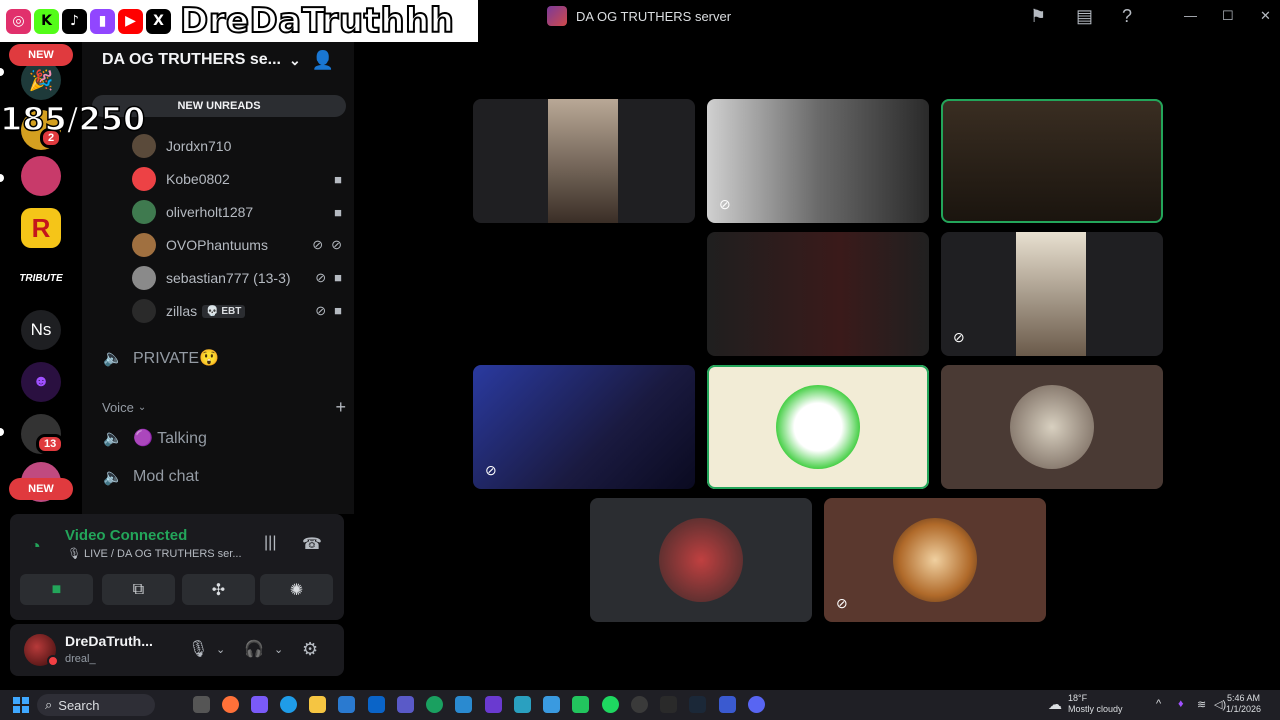 This screenshot has width=1280, height=720. What do you see at coordinates (697, 704) in the screenshot?
I see `steam-icon` at bounding box center [697, 704].